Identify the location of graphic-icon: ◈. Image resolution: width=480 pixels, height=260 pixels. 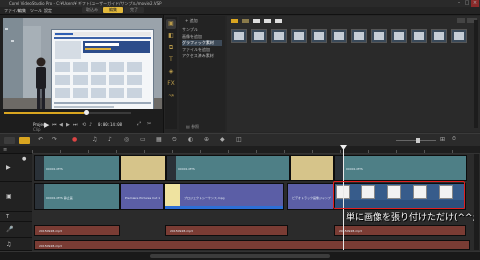
(171, 72).